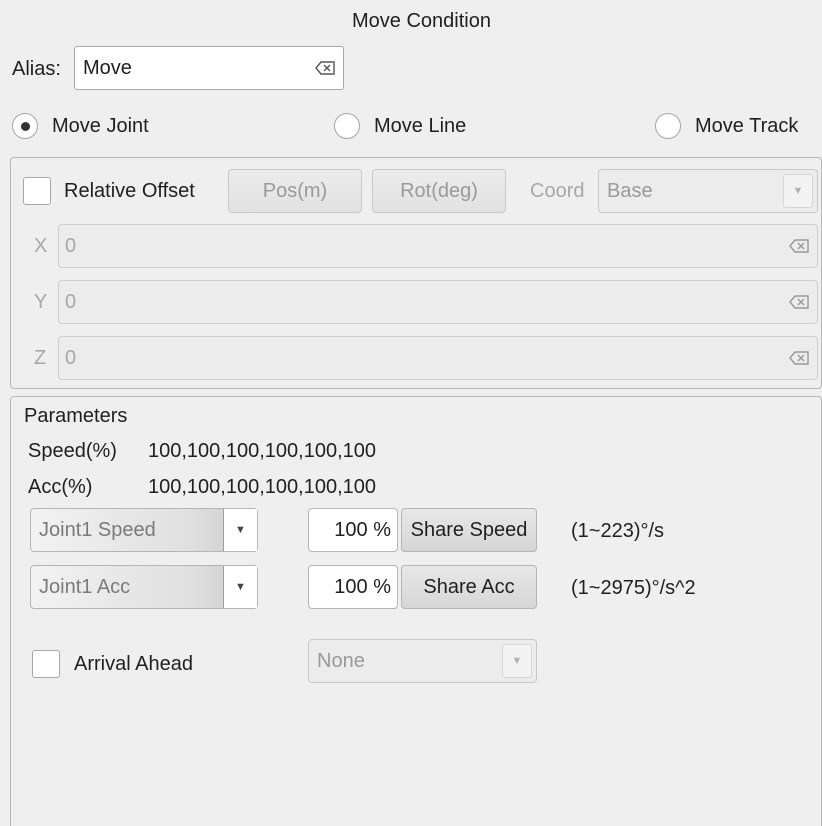 This screenshot has width=822, height=826. Describe the element at coordinates (469, 530) in the screenshot. I see `share-speed-button: Share Speed` at that location.